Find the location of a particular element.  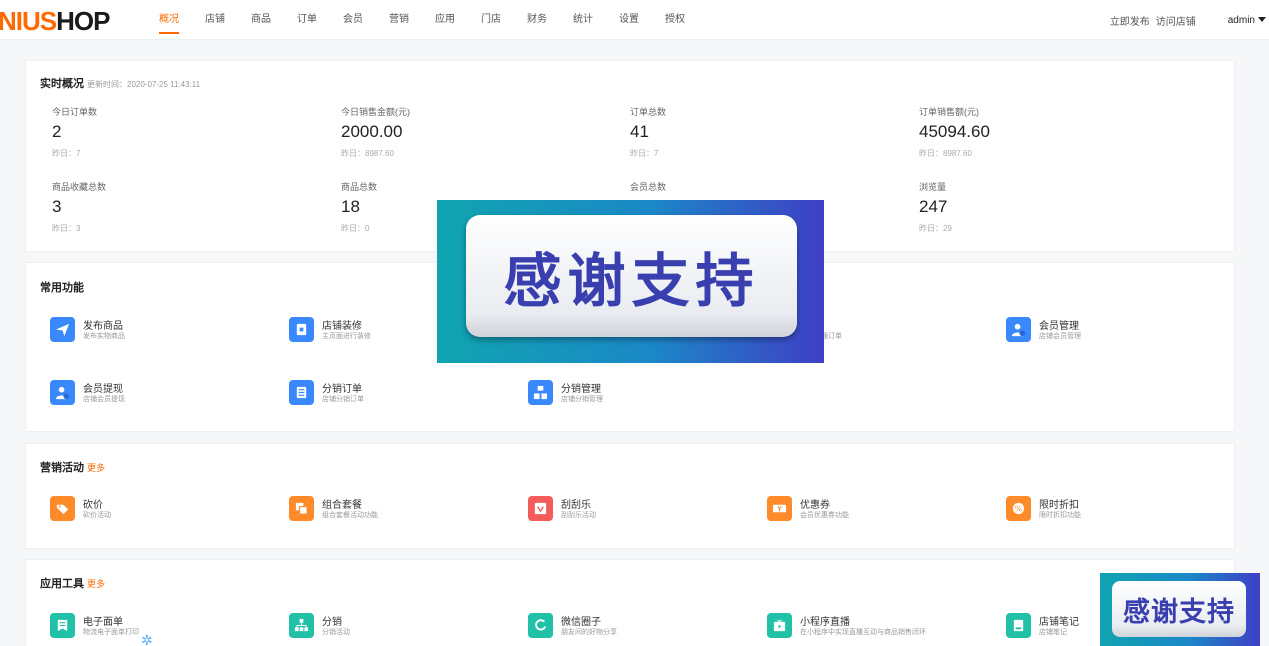

fenxiao-icon is located at coordinates (301, 625).